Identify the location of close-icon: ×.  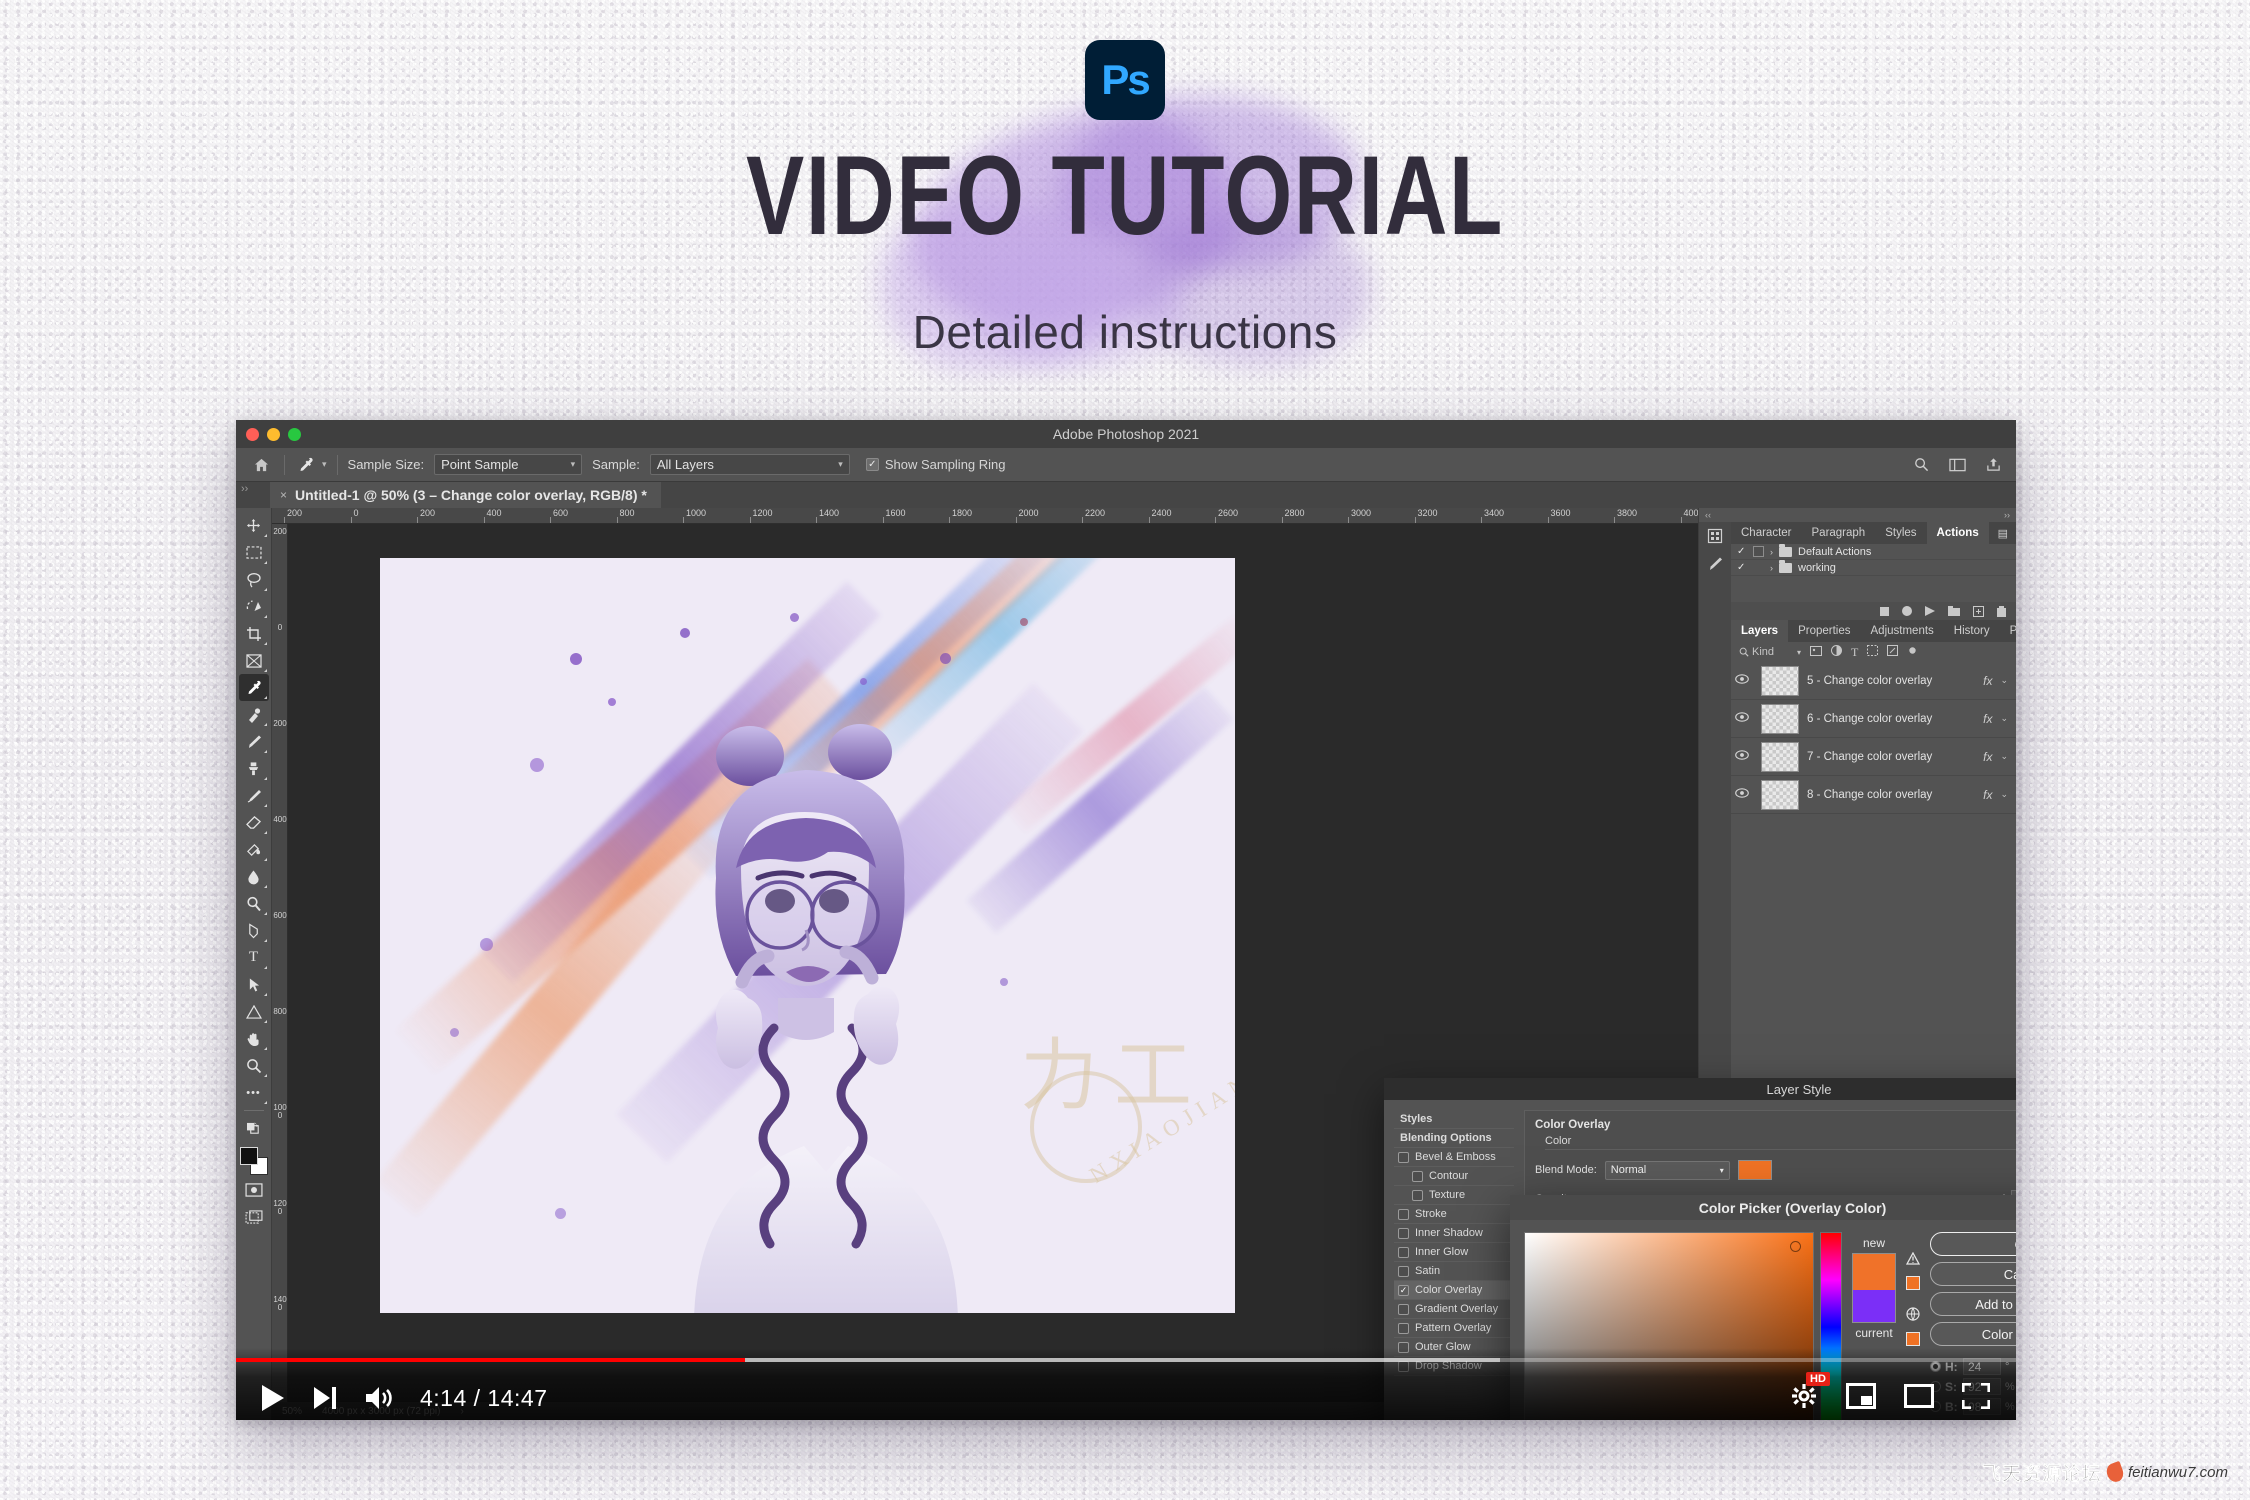
(283, 495).